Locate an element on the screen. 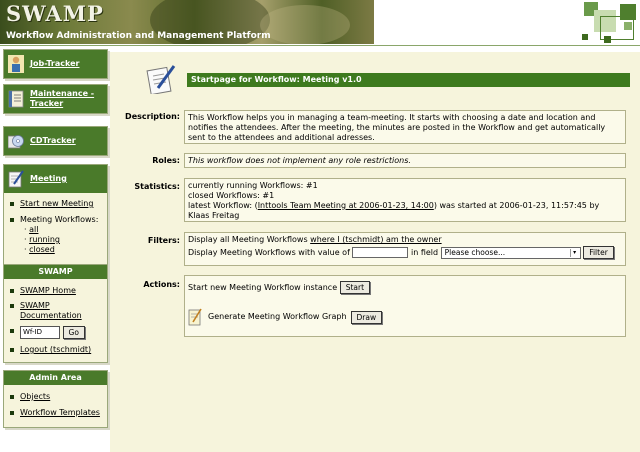  meeting-header: Meeting is located at coordinates (55, 179).